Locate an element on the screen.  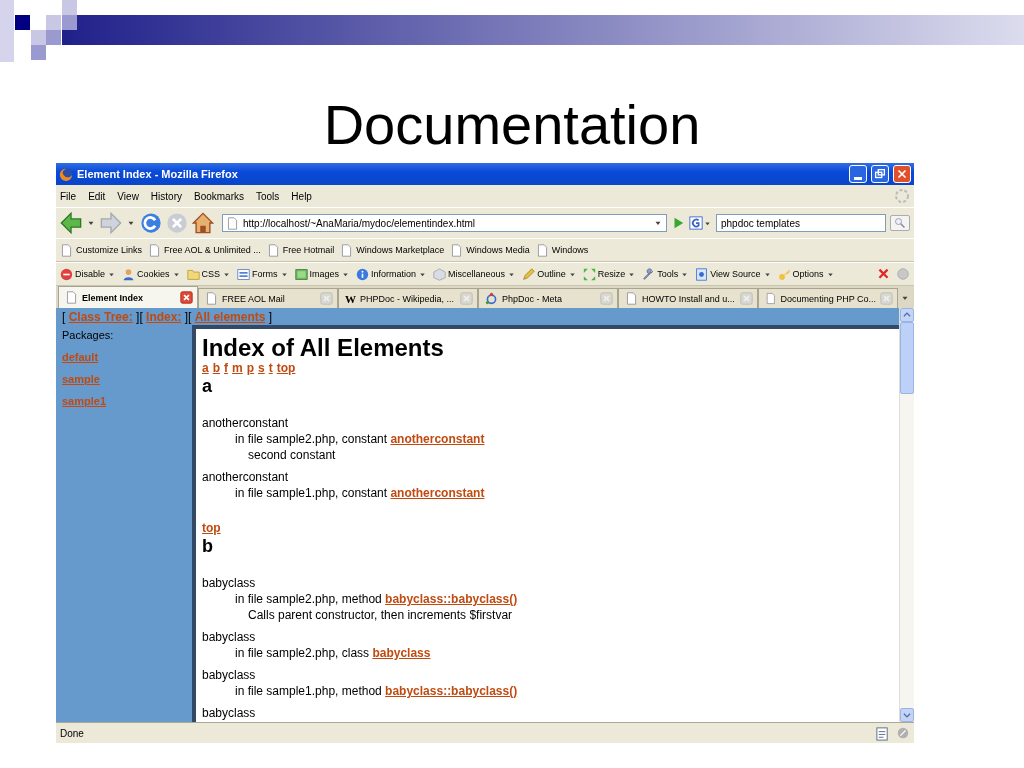
bookmark: Windows Media is located at coordinates (490, 250).